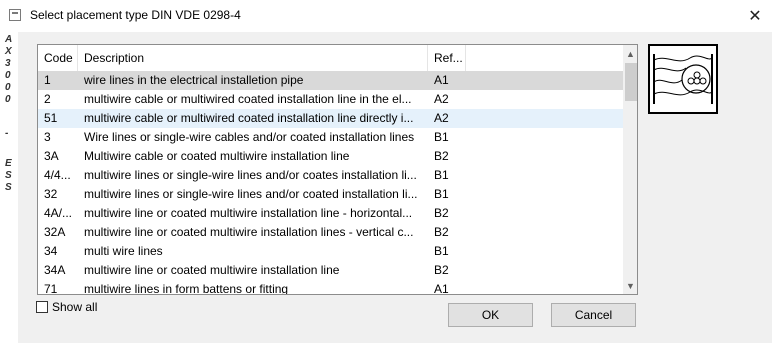 The width and height of the screenshot is (772, 343). I want to click on ok-button-label: OK, so click(490, 315).